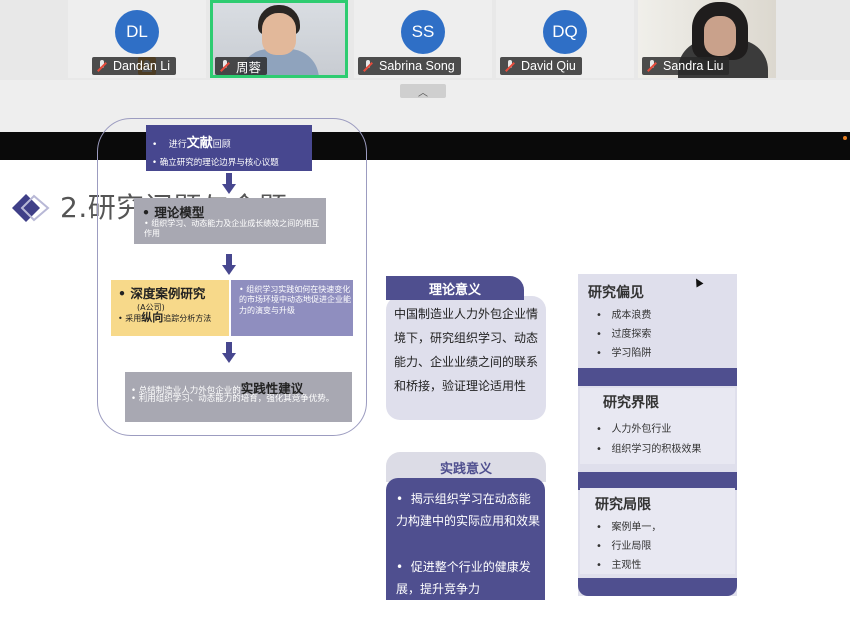 Image resolution: width=850 pixels, height=638 pixels. What do you see at coordinates (191, 143) in the screenshot?
I see `step-literature-line1: • 进行文献回顾` at bounding box center [191, 143].